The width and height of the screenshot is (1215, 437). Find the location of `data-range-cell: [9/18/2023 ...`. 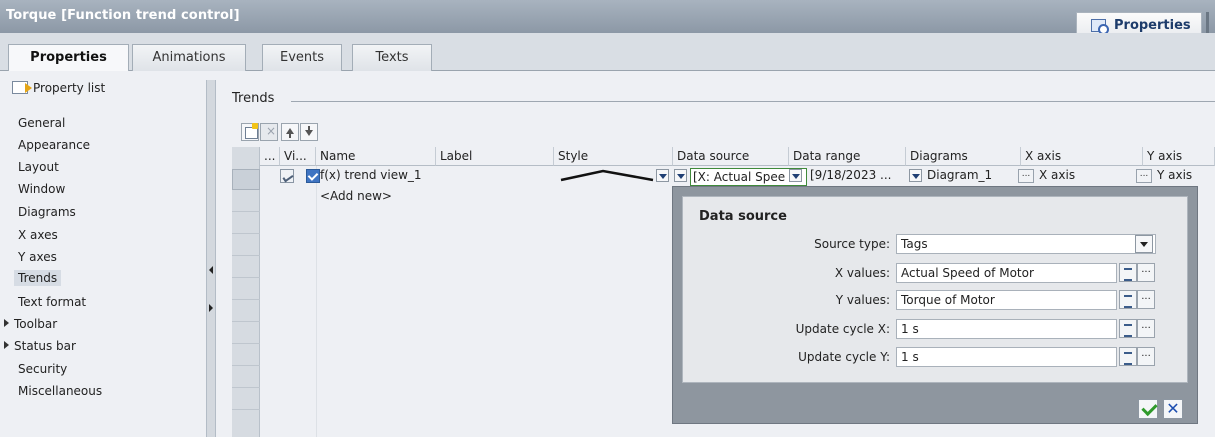

data-range-cell: [9/18/2023 ... is located at coordinates (854, 175).